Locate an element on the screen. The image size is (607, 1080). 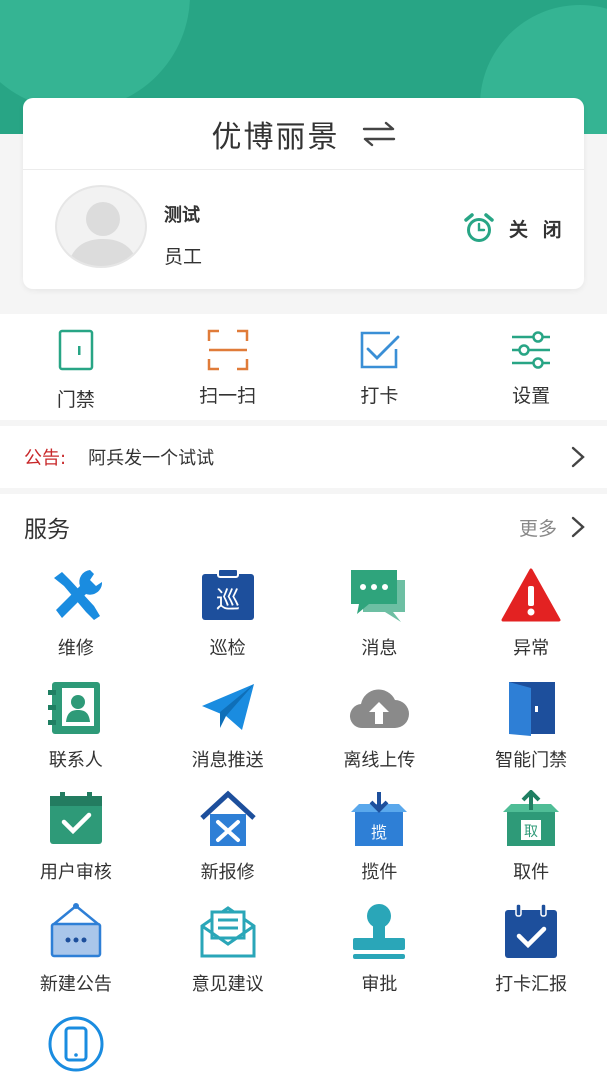
quick-scan: 扫一扫 is located at coordinates (228, 367).